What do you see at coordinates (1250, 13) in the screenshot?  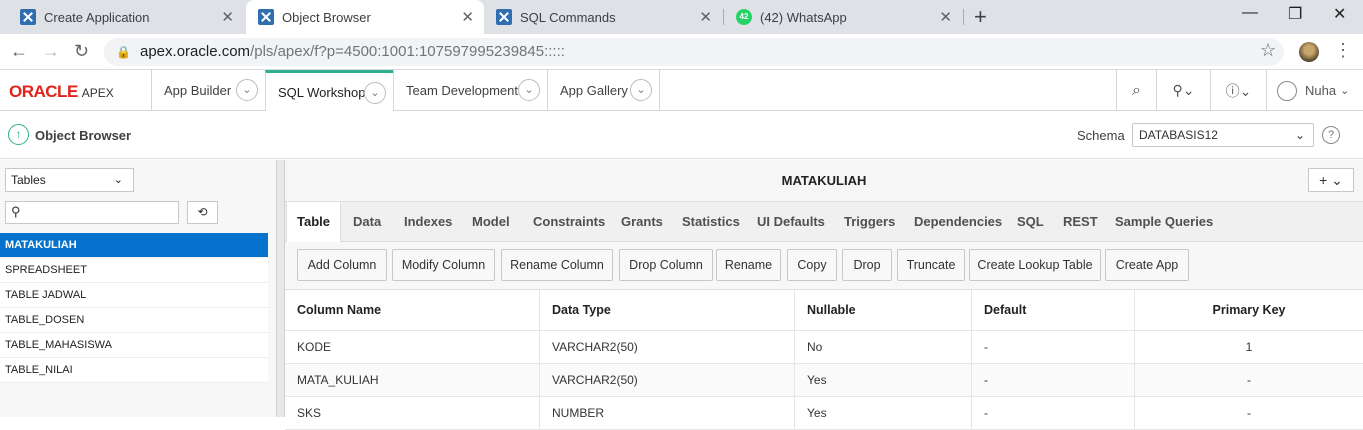 I see `minimize-icon: —` at bounding box center [1250, 13].